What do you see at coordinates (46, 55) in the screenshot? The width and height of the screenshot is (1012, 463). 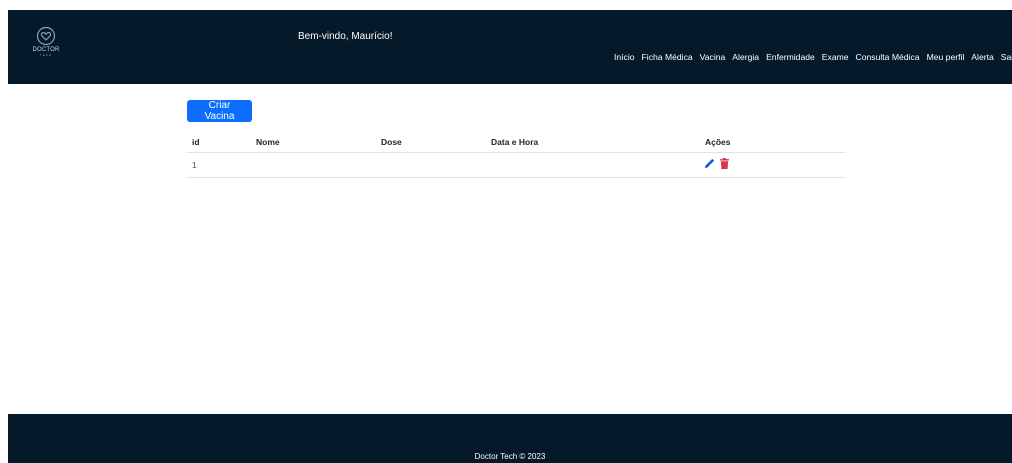 I see `logo-subtext: TECH` at bounding box center [46, 55].